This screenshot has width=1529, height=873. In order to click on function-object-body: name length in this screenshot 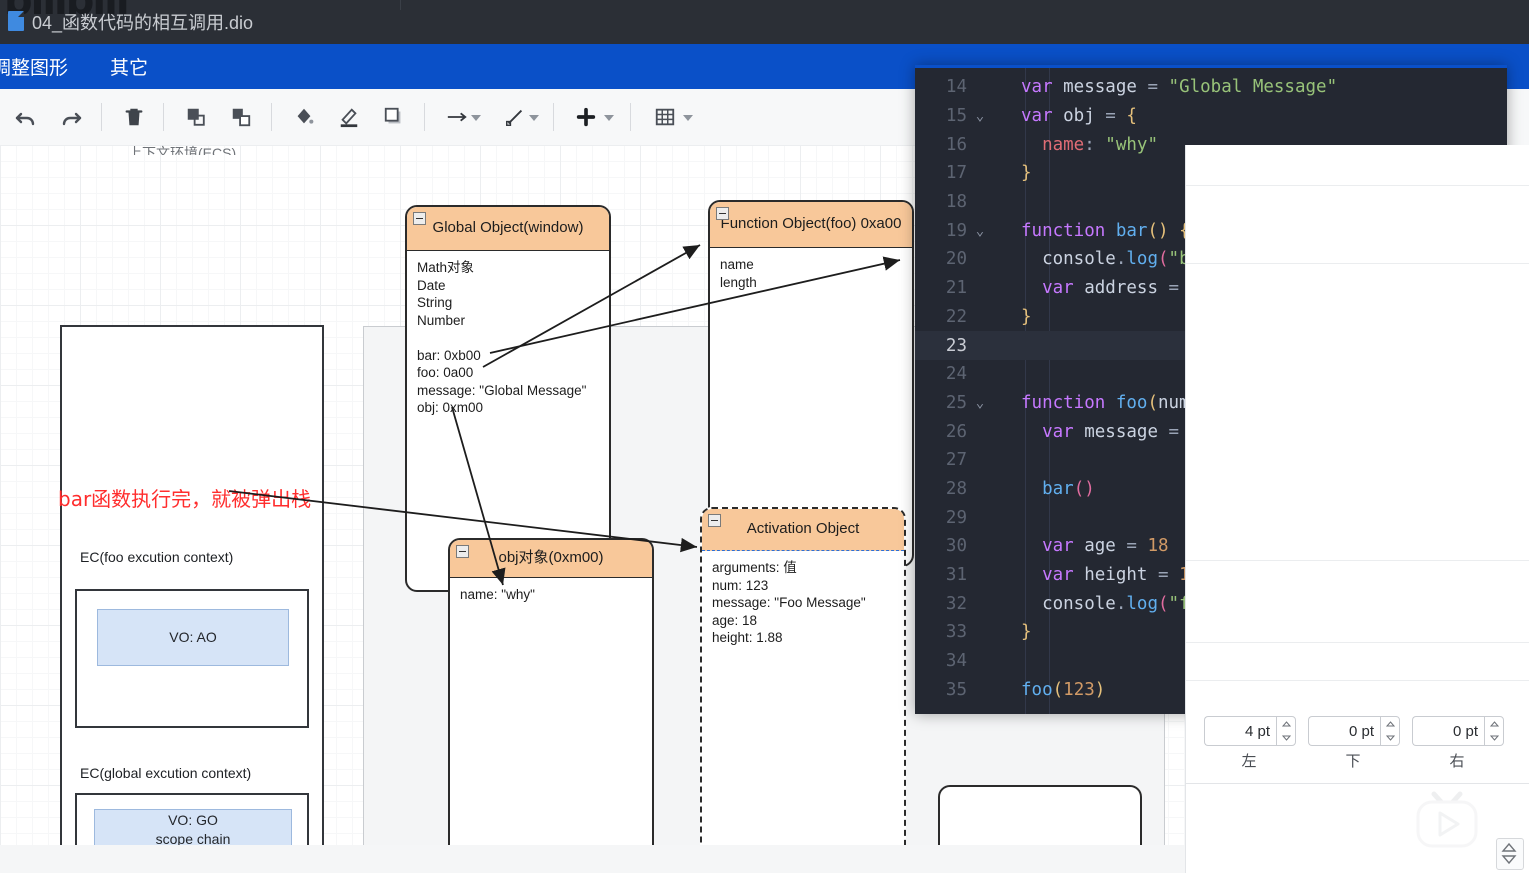, I will do `click(738, 273)`.